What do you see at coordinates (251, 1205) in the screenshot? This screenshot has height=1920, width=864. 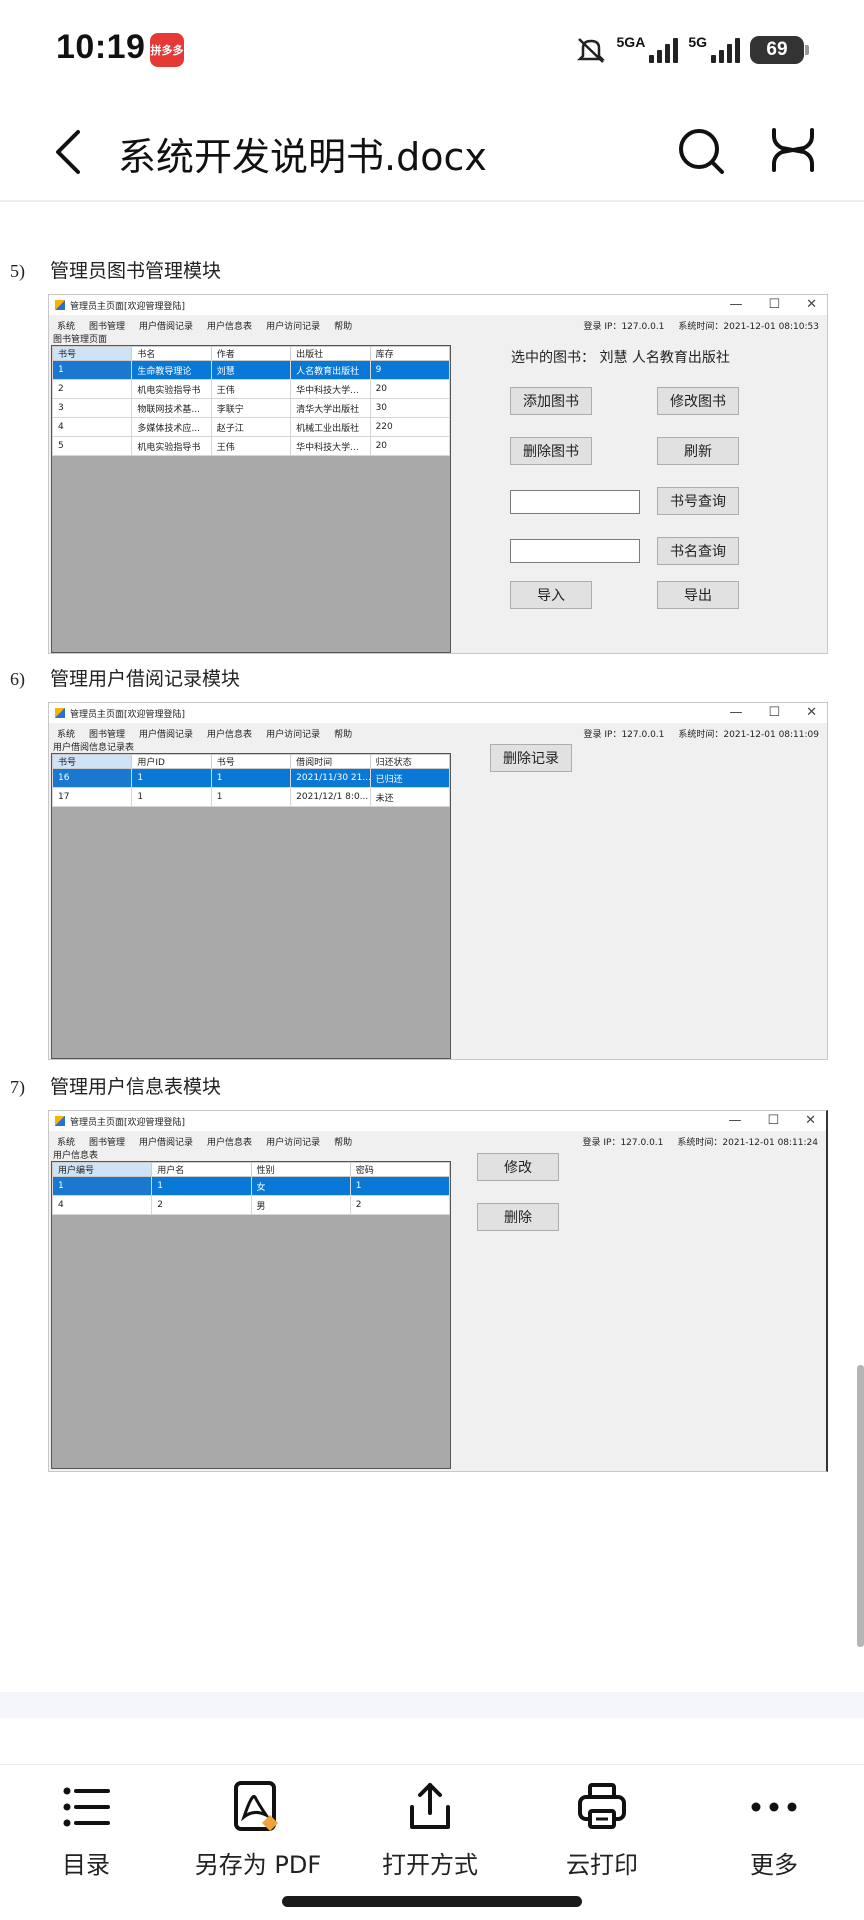 I see `table-row: 42男2` at bounding box center [251, 1205].